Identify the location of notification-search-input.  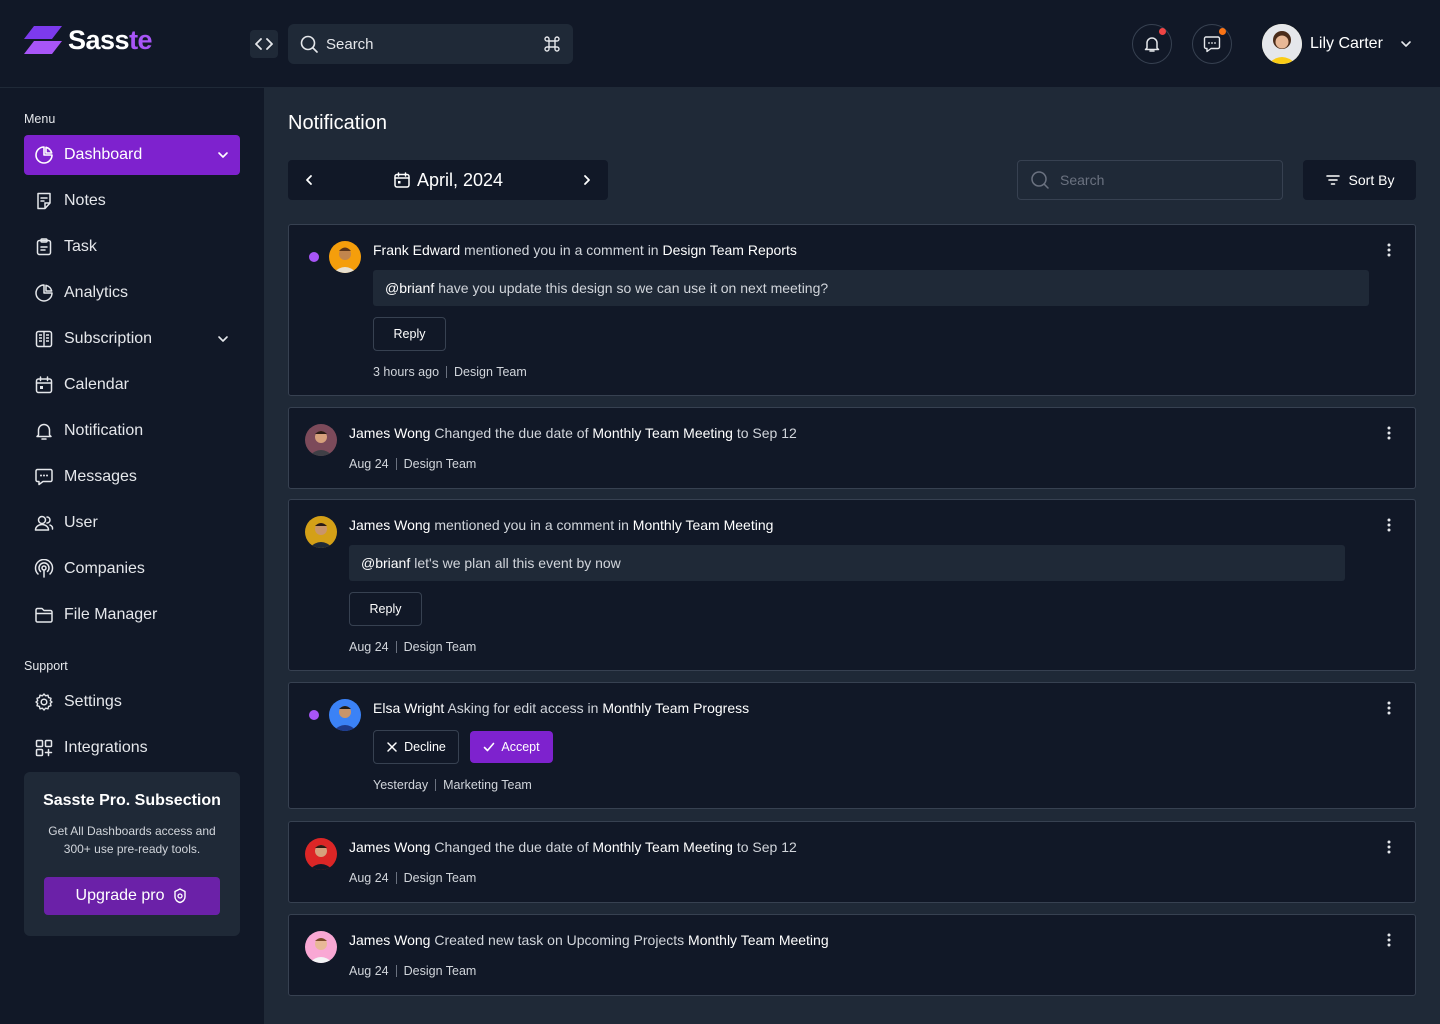
(1160, 180).